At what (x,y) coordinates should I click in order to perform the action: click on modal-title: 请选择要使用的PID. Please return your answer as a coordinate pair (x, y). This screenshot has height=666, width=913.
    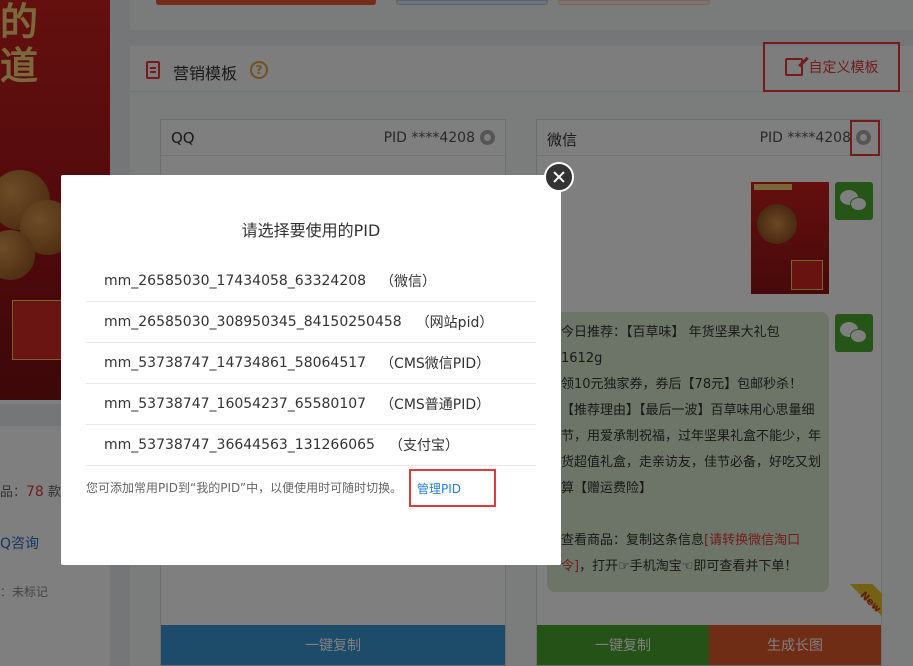
    Looking at the image, I should click on (311, 230).